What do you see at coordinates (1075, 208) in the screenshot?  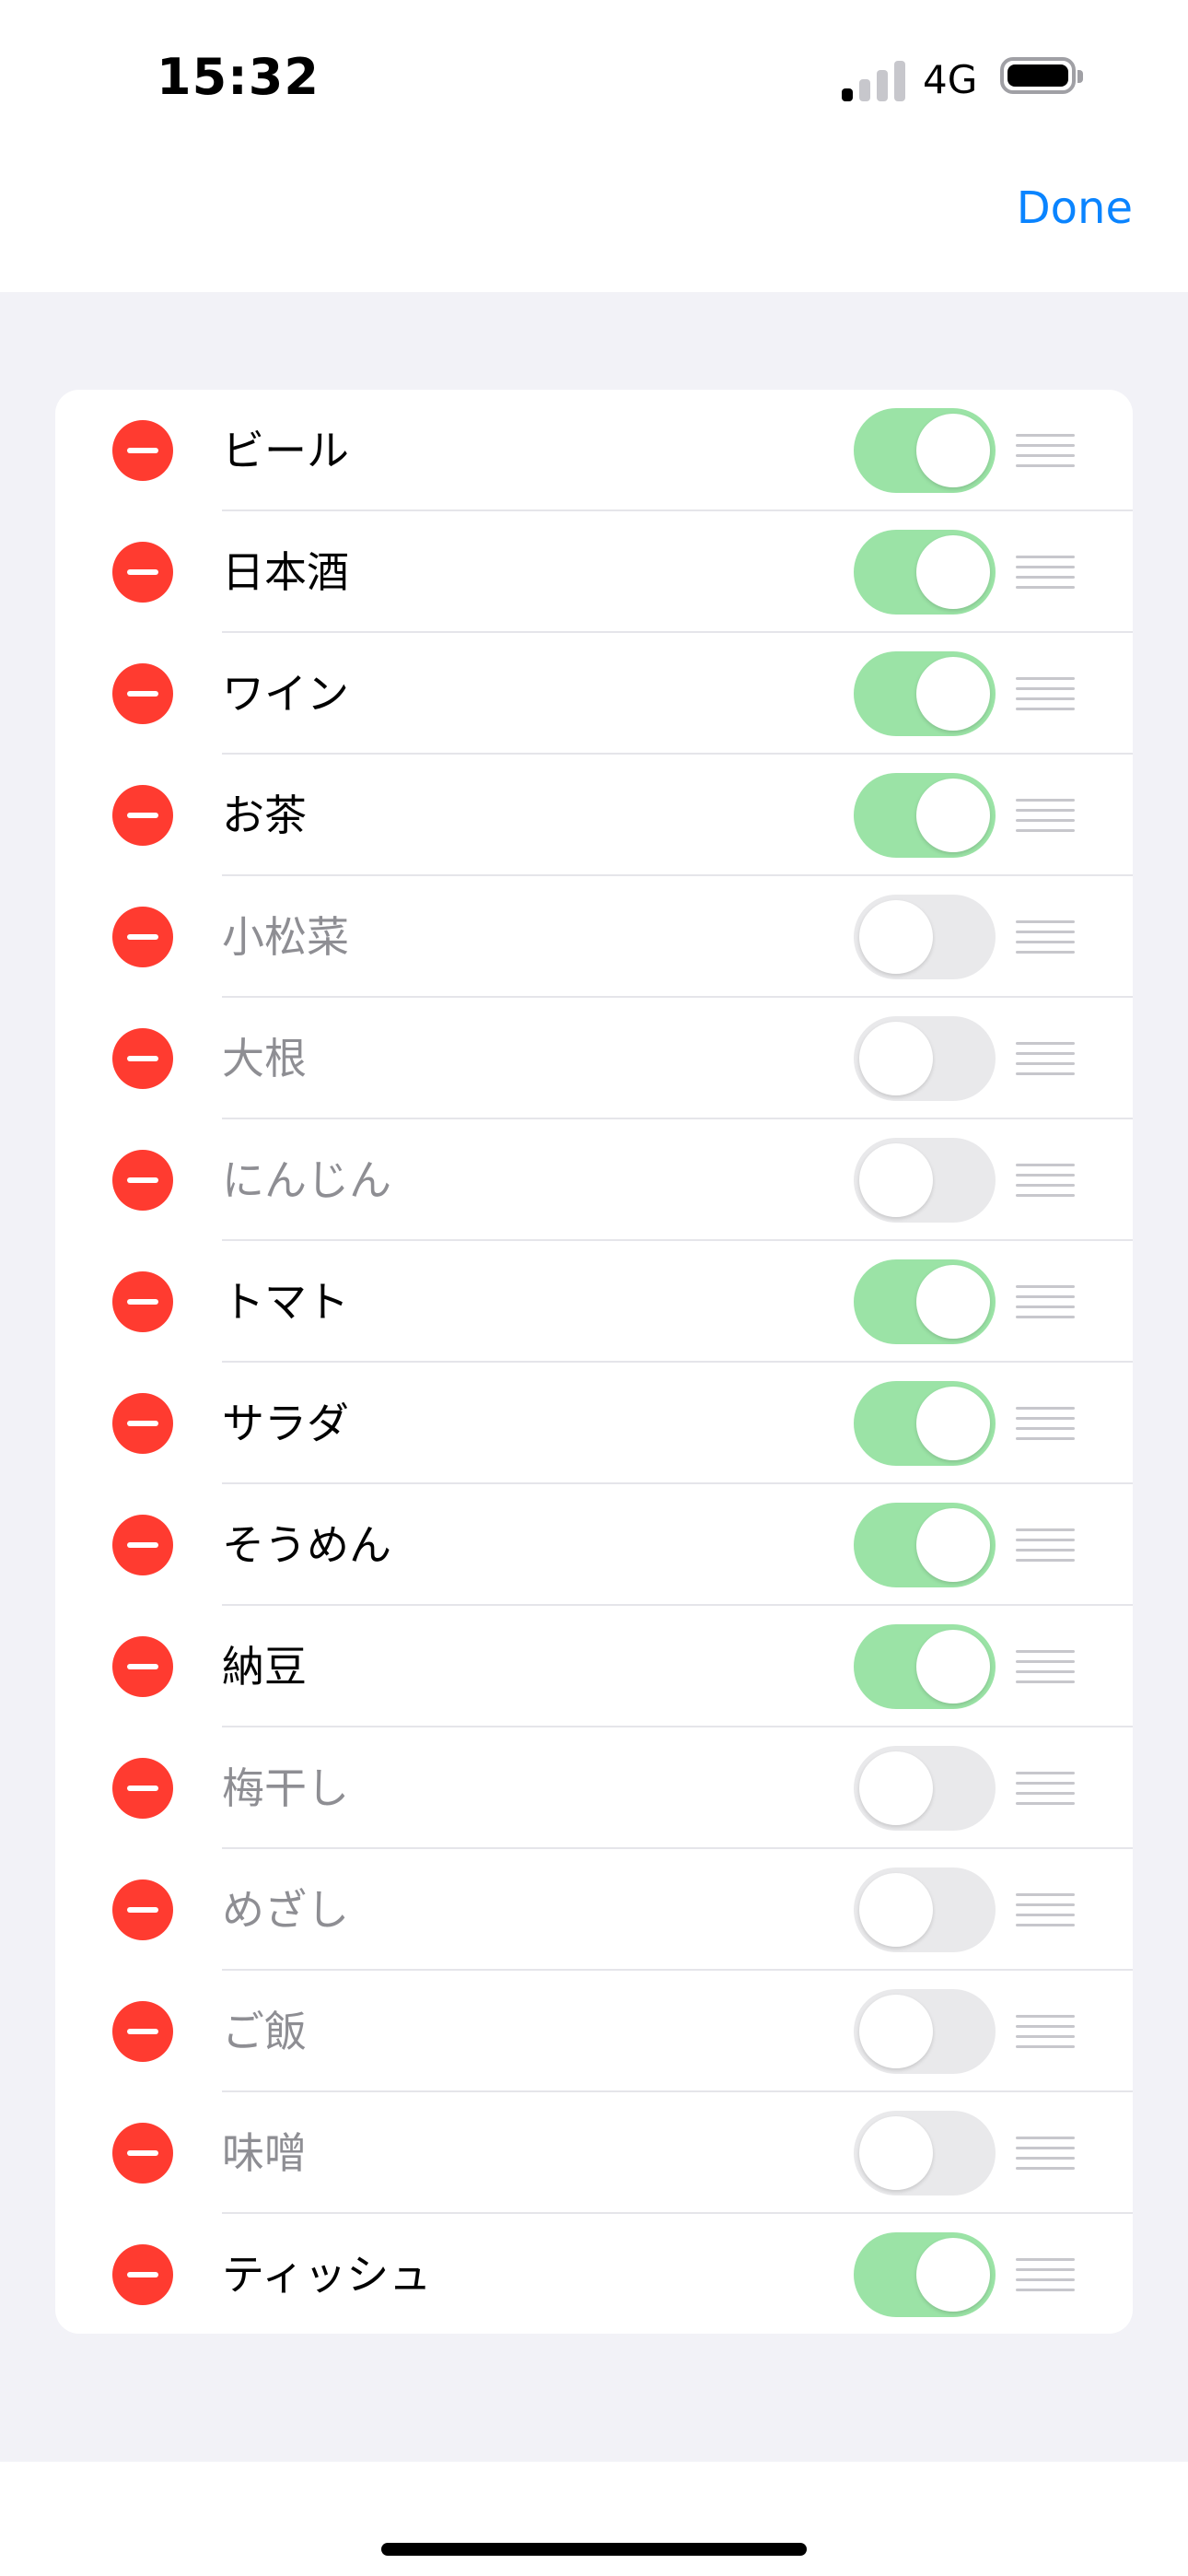 I see `done-button: Done` at bounding box center [1075, 208].